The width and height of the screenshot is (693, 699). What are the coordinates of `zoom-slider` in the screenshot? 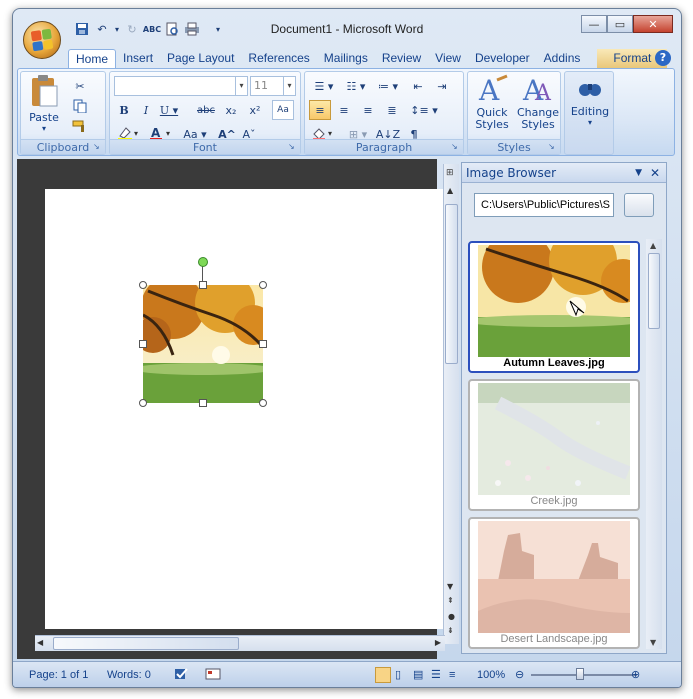 It's located at (584, 675).